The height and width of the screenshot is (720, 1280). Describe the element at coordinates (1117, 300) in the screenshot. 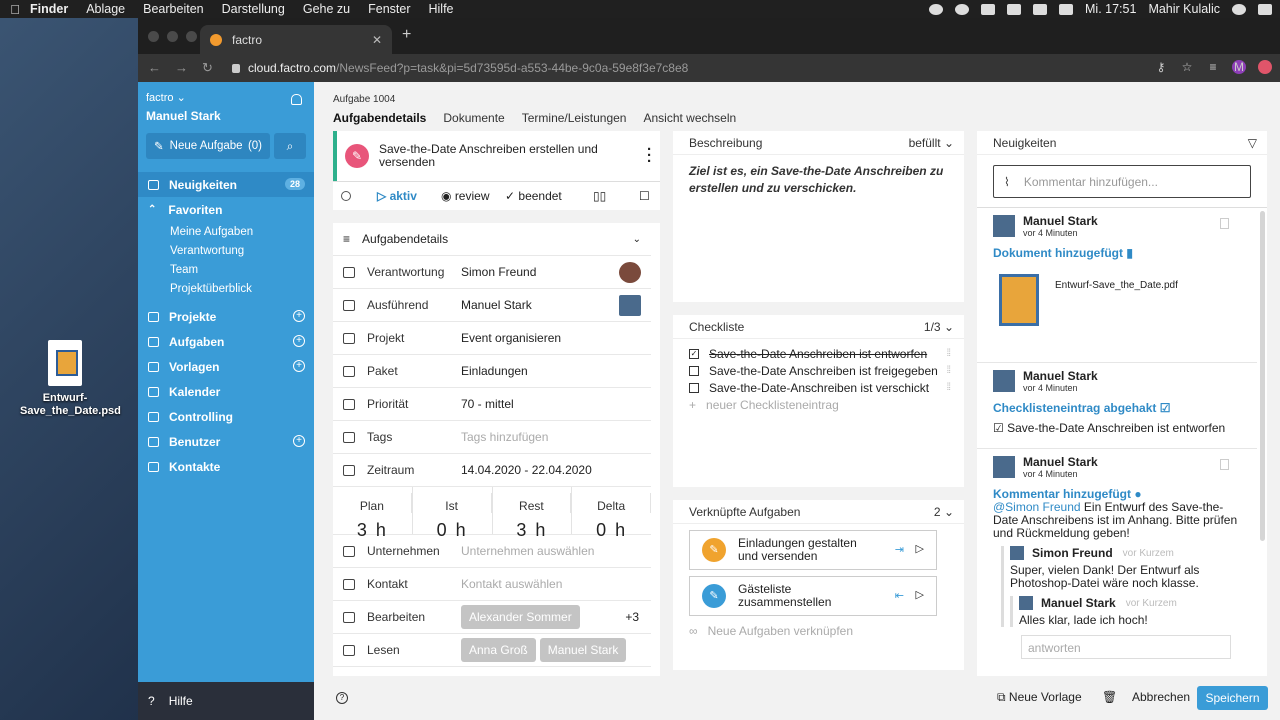

I see `attachment: Entwurf-Save_the_Date.pdf` at that location.